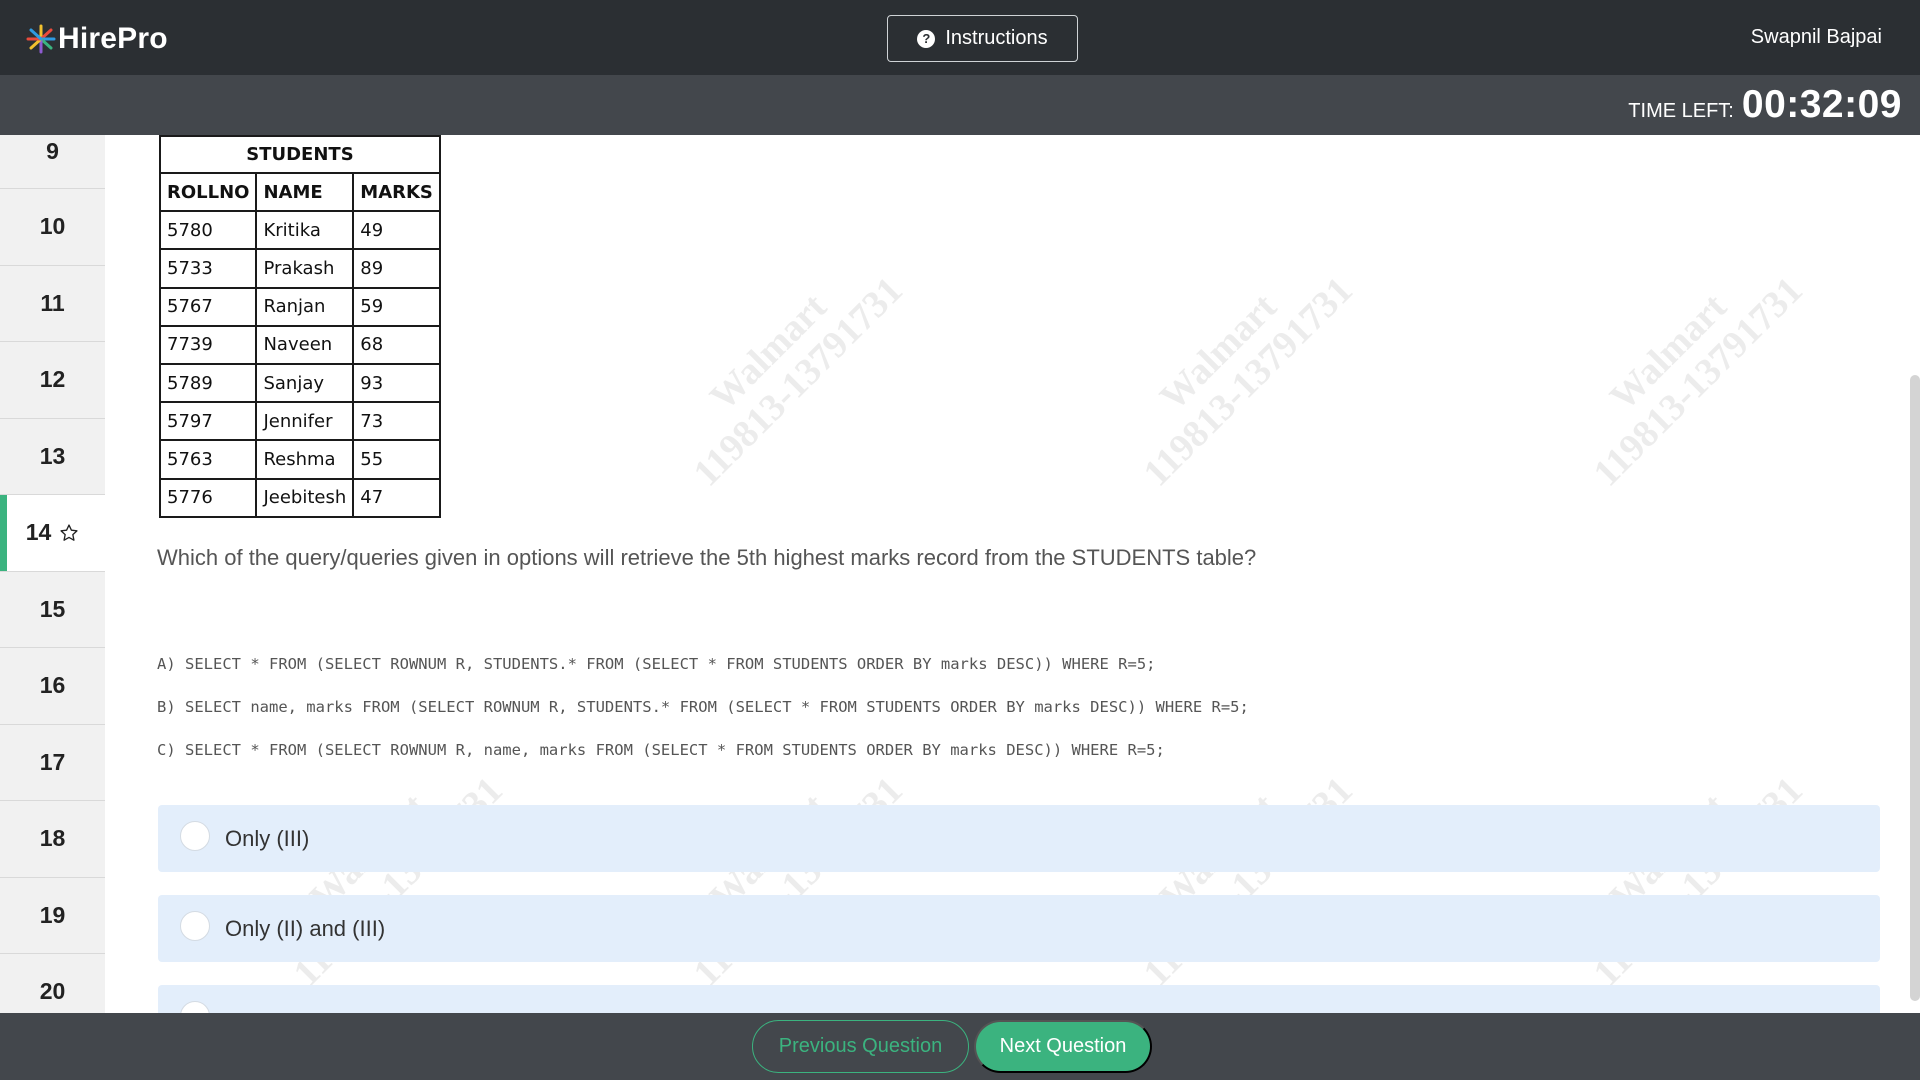 This screenshot has width=1920, height=1080. What do you see at coordinates (926, 38) in the screenshot?
I see `help-icon: ?` at bounding box center [926, 38].